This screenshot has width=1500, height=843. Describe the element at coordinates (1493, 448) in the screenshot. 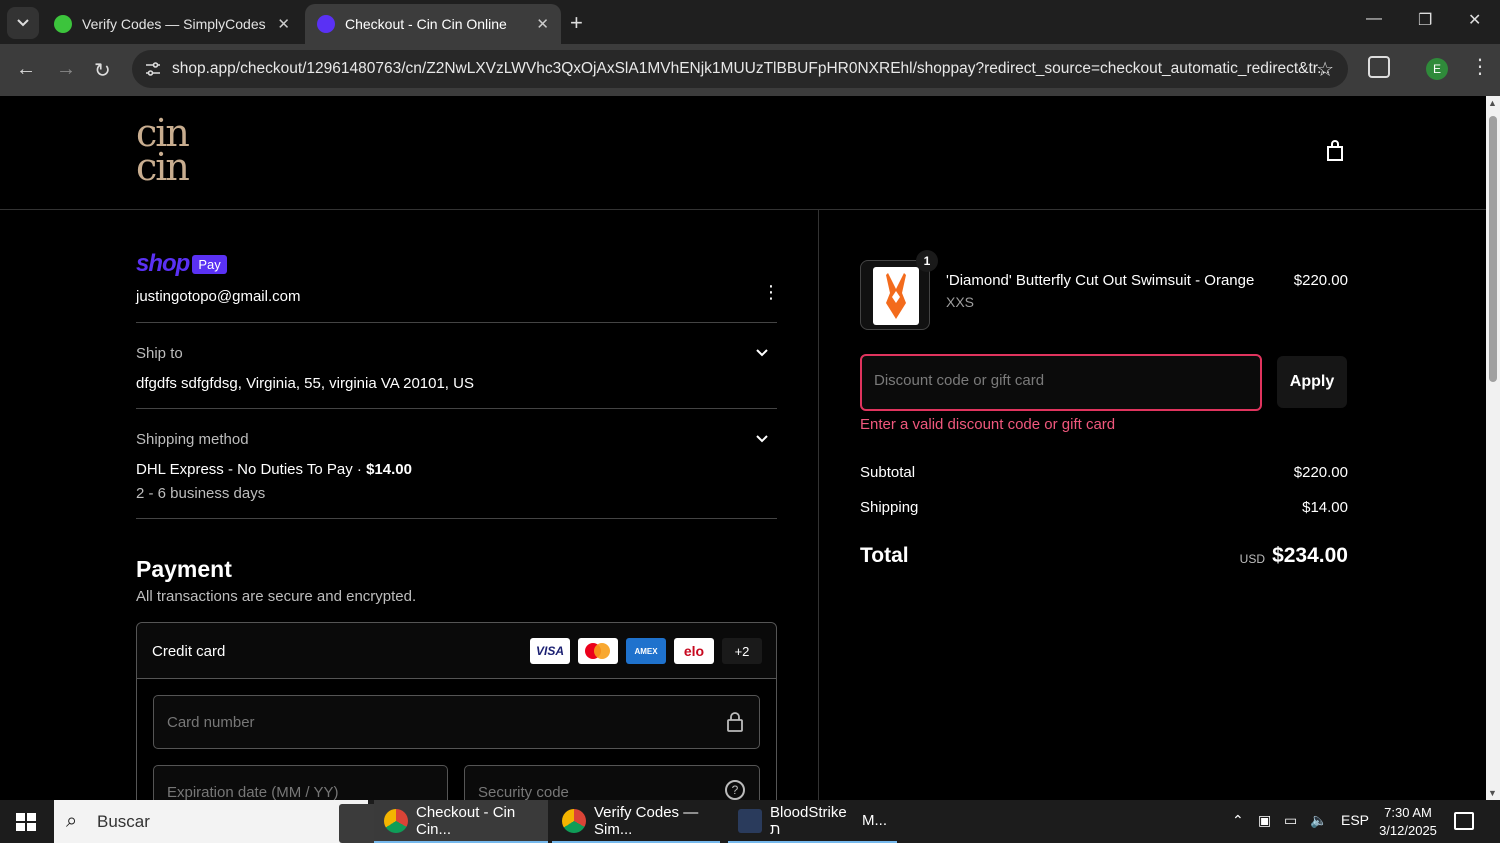

I see `page-scrollbar: ▲ ▼` at that location.